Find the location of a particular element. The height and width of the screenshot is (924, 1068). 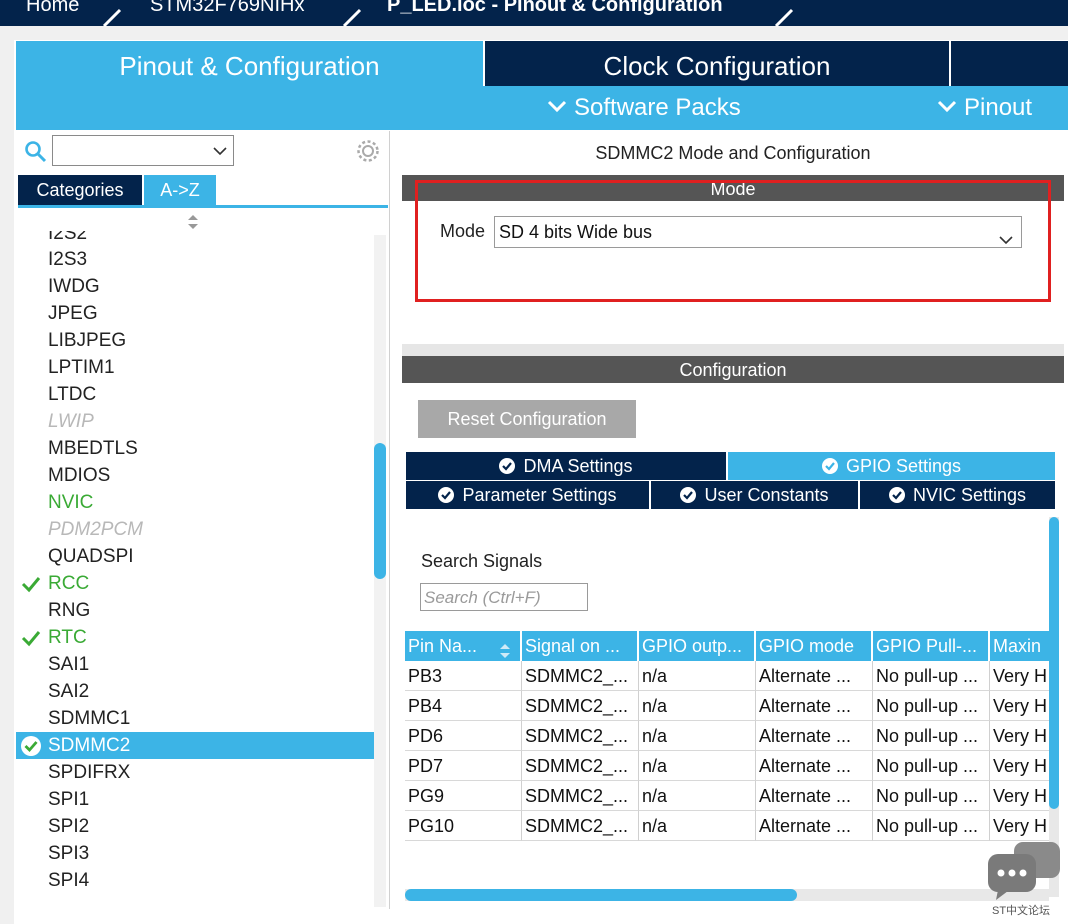

tab-parameter-settings: Parameter Settings is located at coordinates (527, 495).